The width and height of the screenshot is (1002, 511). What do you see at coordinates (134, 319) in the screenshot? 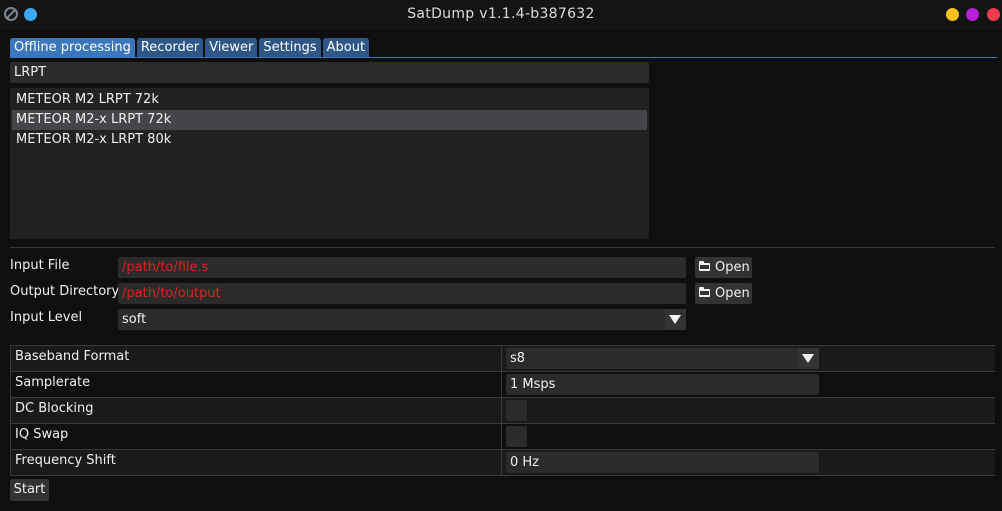
I see `input-level-value: soft` at bounding box center [134, 319].